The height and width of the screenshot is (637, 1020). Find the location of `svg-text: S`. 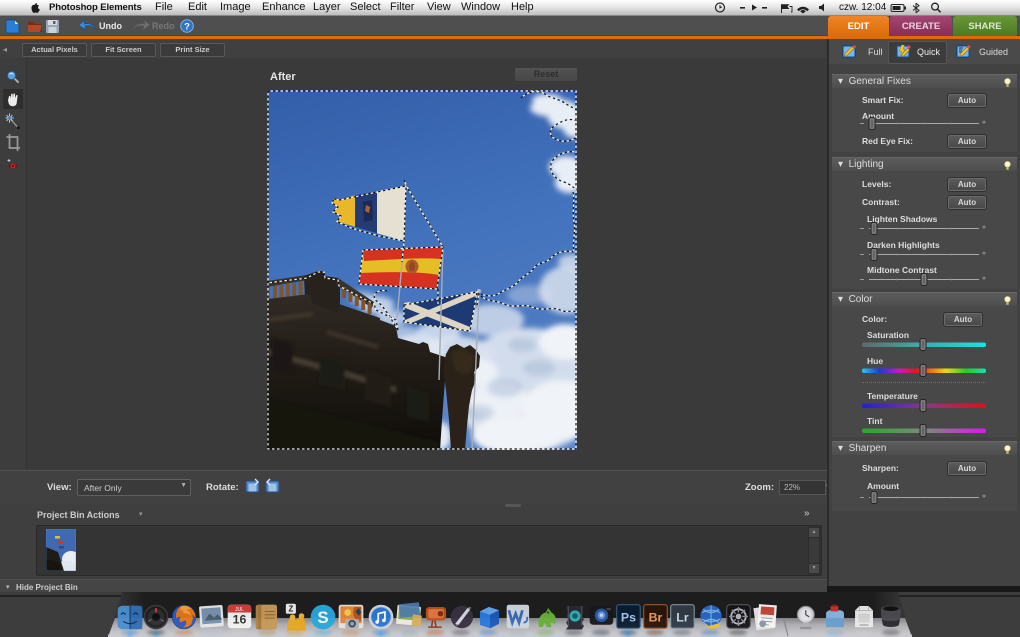

svg-text: S is located at coordinates (322, 617).